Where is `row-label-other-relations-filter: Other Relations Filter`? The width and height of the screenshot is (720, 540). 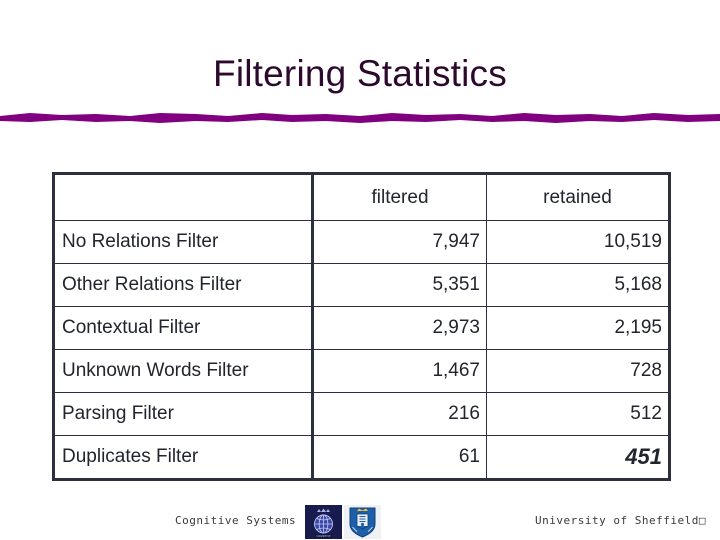 row-label-other-relations-filter: Other Relations Filter is located at coordinates (183, 285).